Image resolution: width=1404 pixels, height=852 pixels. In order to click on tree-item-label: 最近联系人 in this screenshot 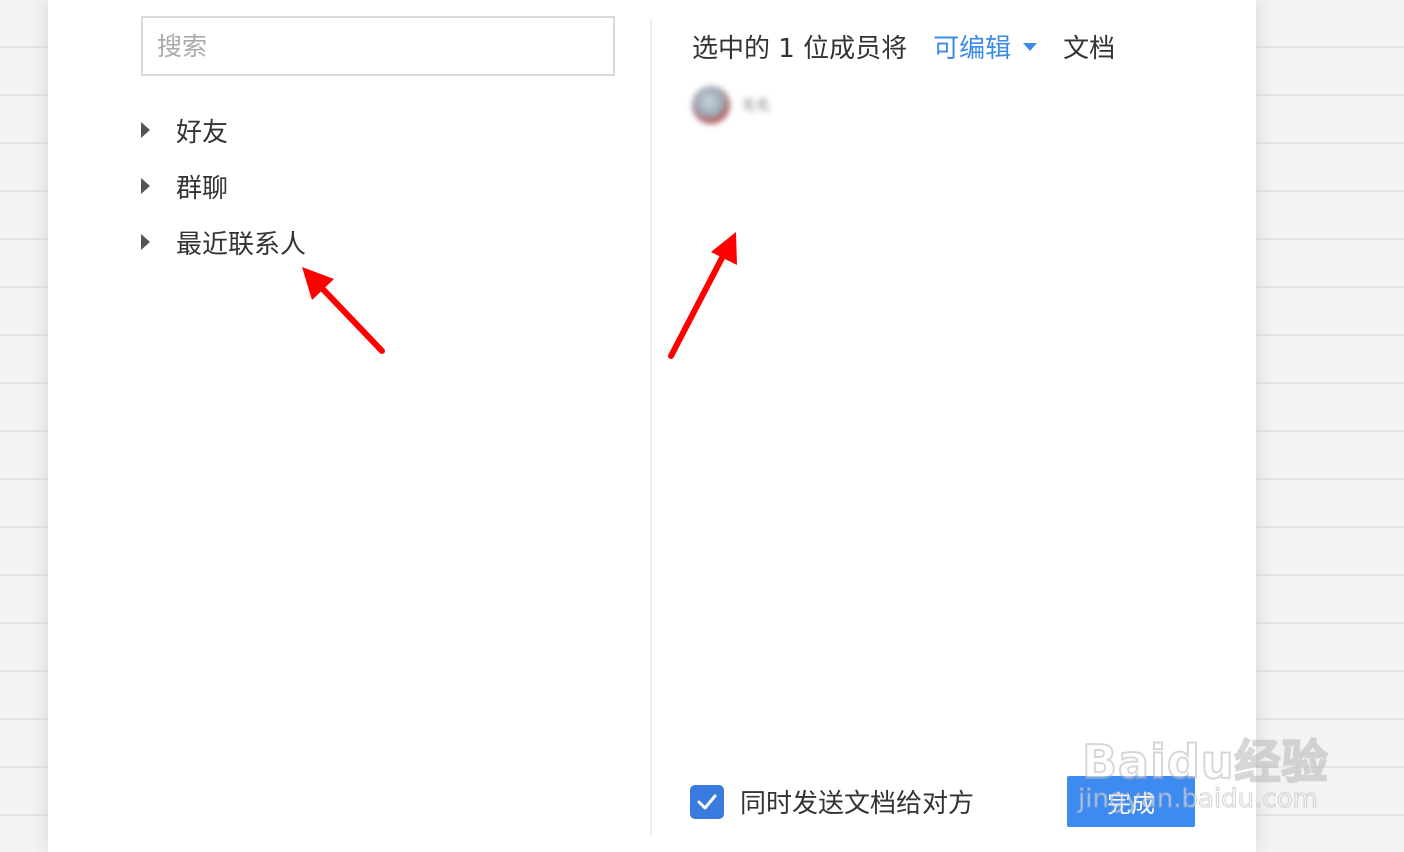, I will do `click(241, 244)`.